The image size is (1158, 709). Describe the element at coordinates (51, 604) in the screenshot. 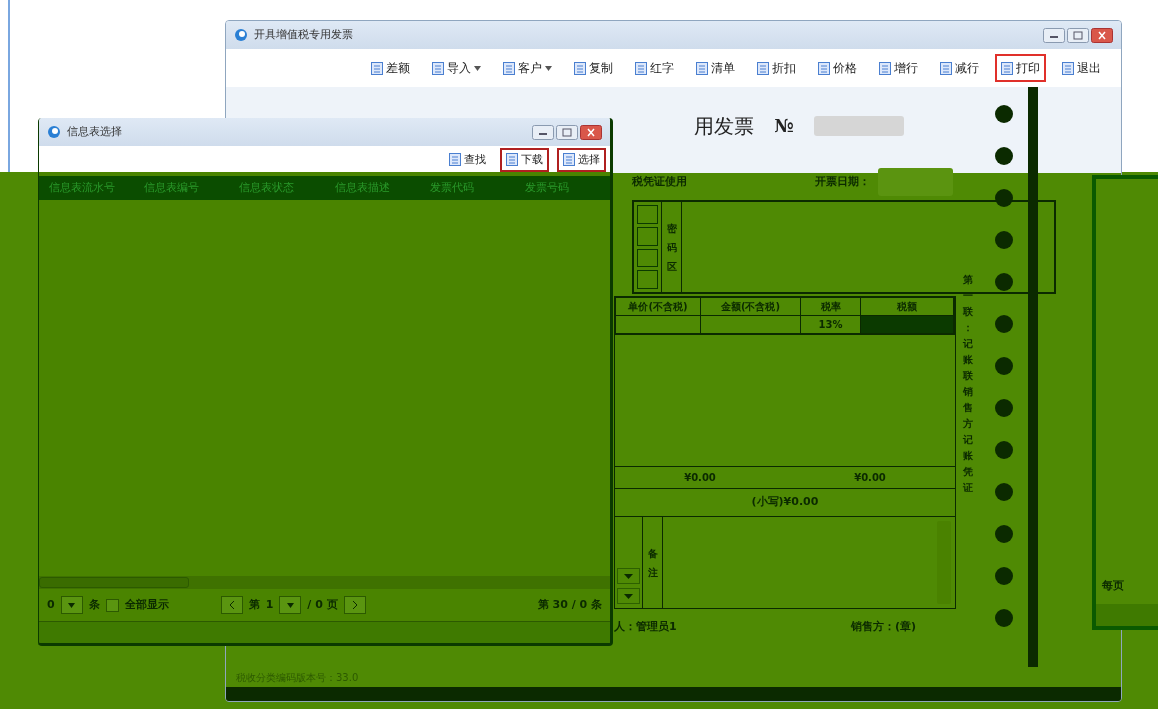

I see `page-size: 0` at that location.